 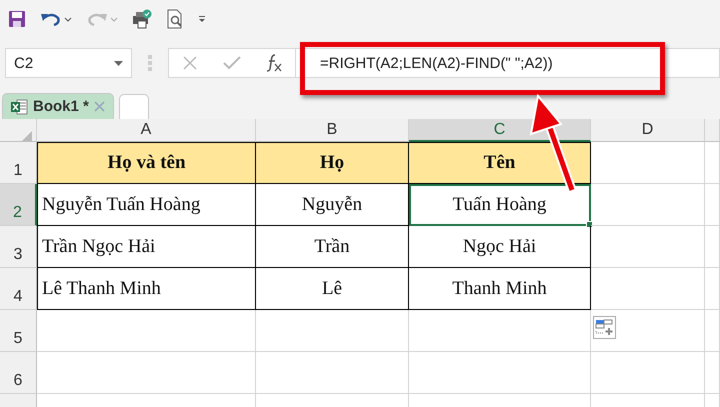 What do you see at coordinates (712, 130) in the screenshot?
I see `column-header` at bounding box center [712, 130].